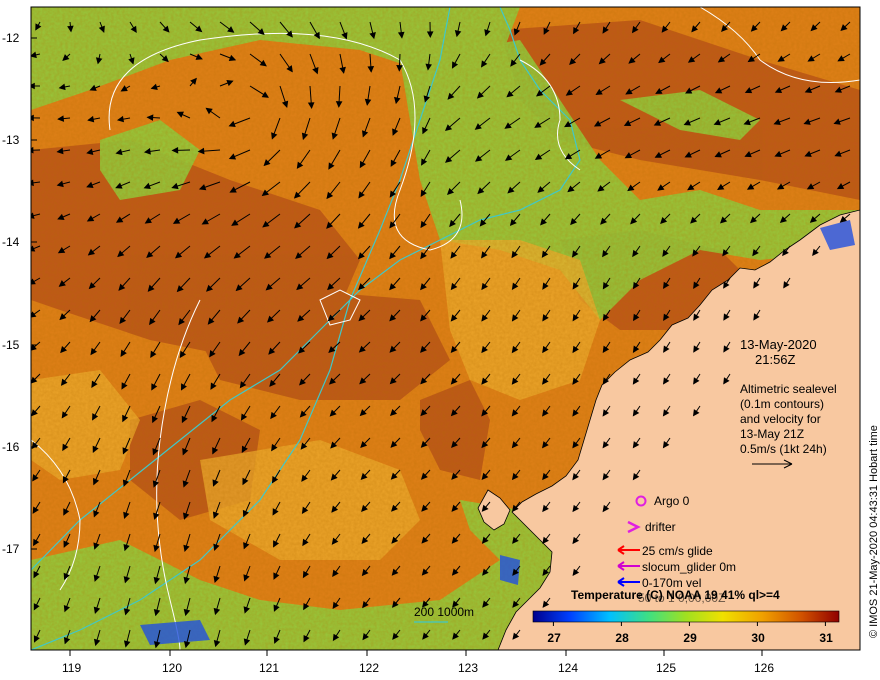 This screenshot has width=880, height=680. What do you see at coordinates (772, 434) in the screenshot?
I see `altimetry-line: 13-May 21Z` at bounding box center [772, 434].